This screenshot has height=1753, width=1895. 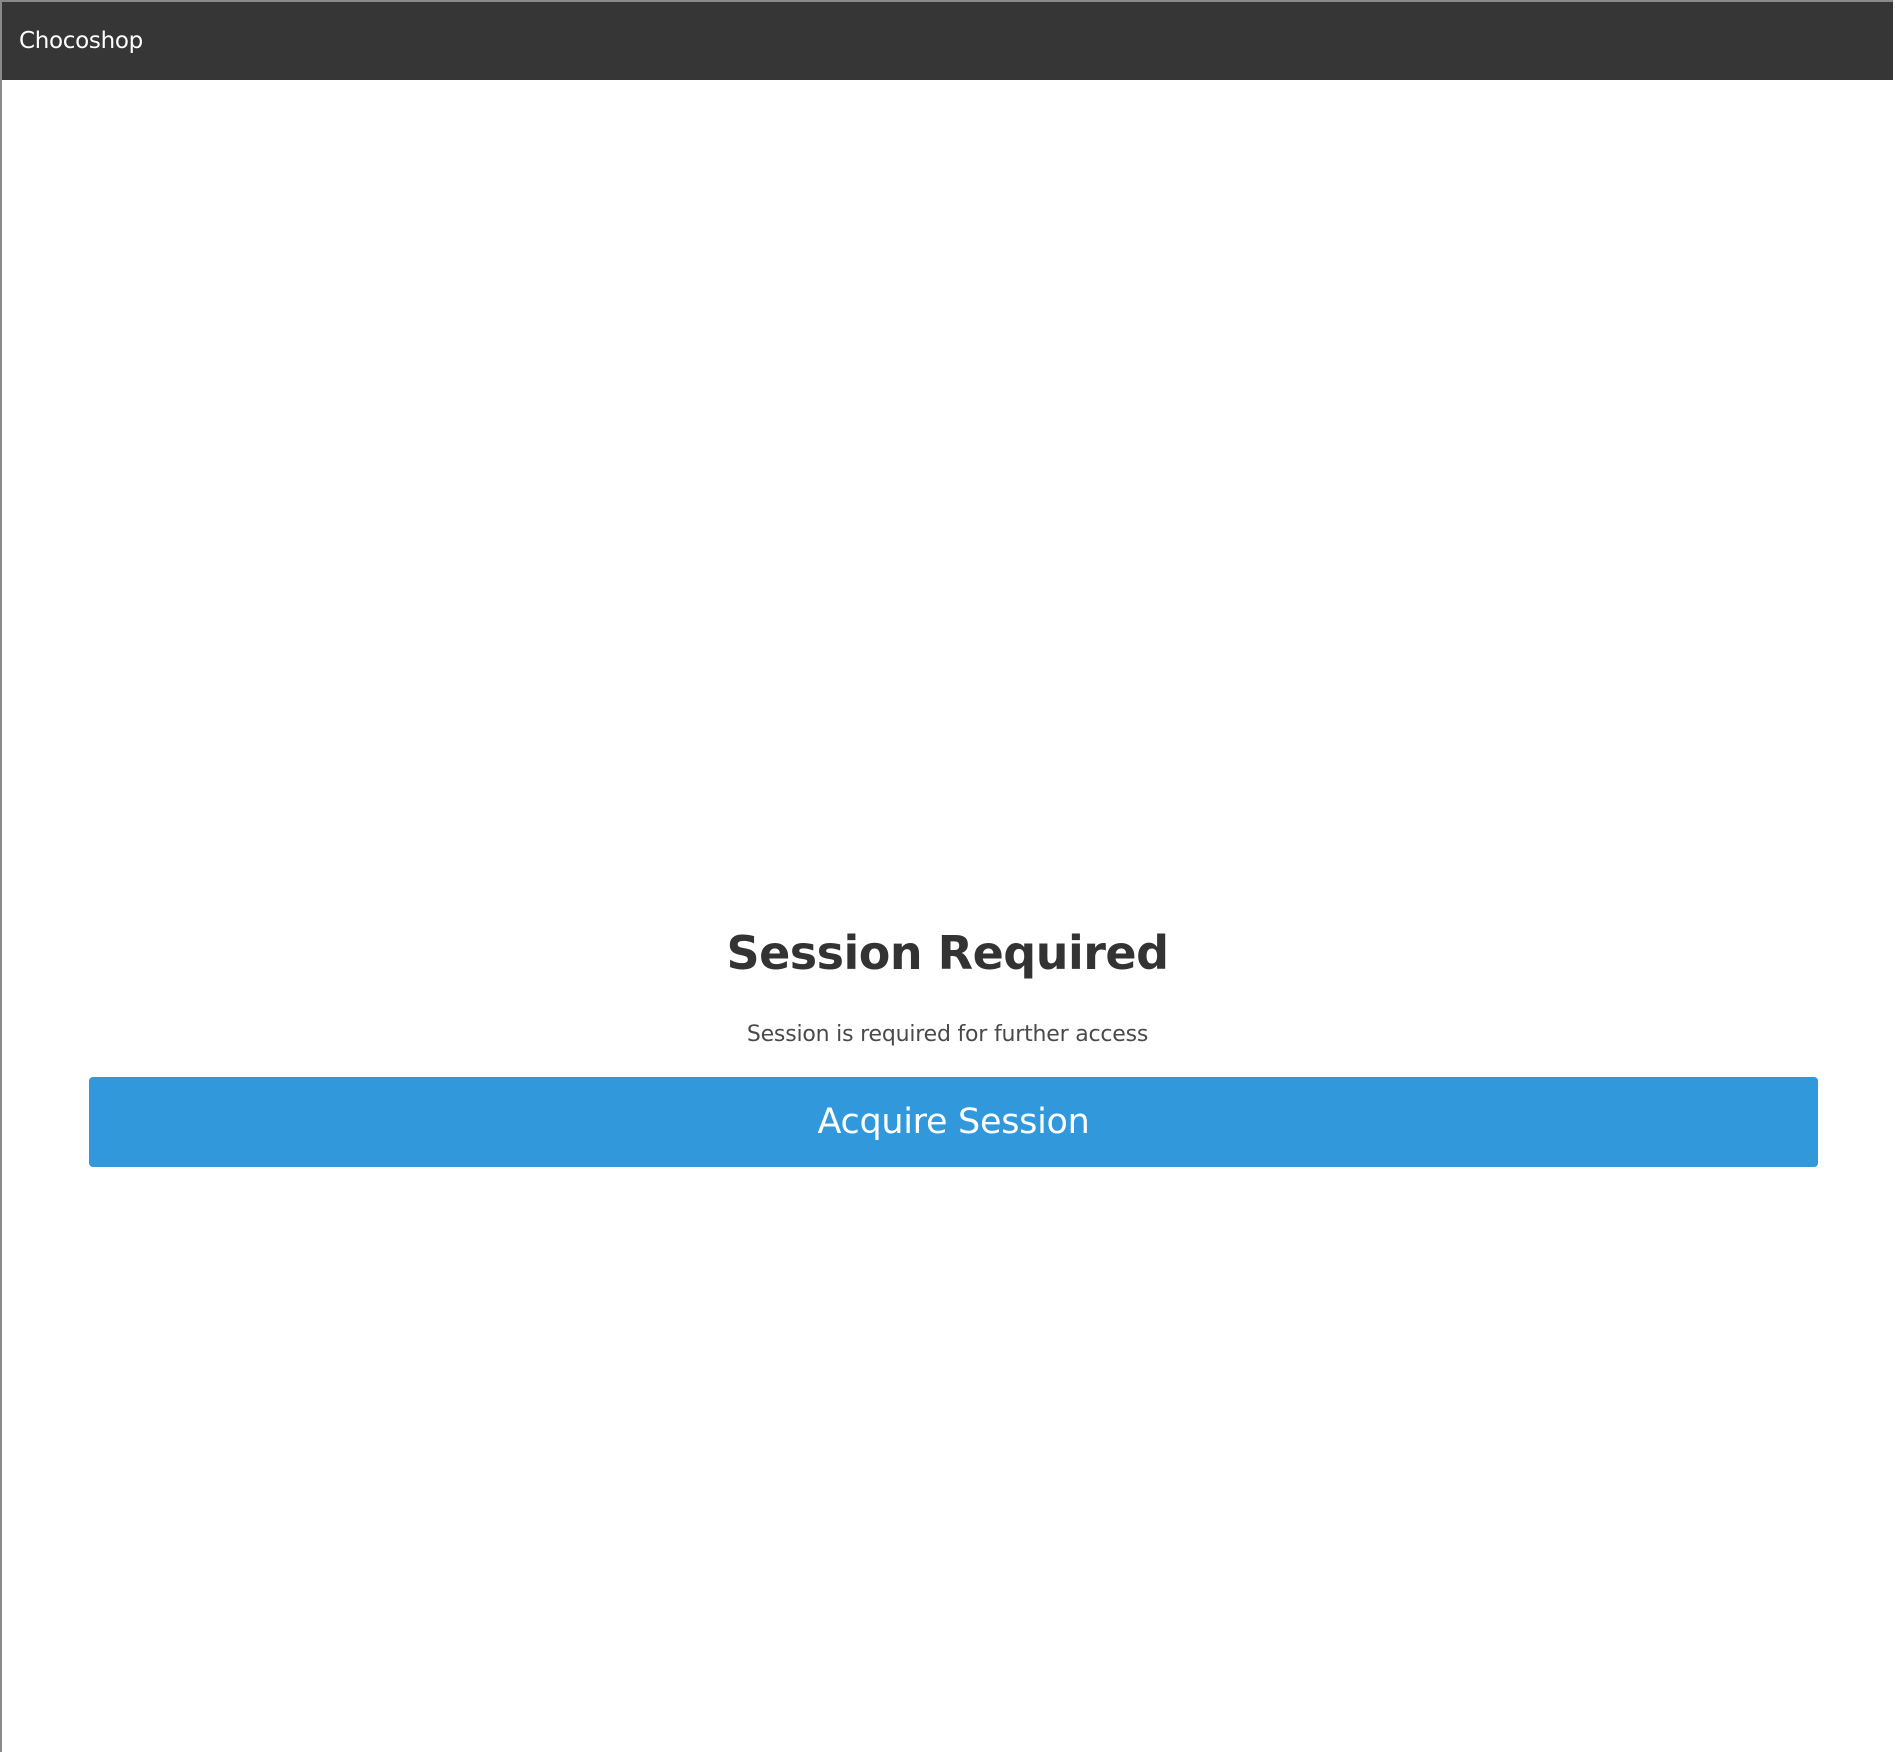 I want to click on top-navbar: Chocoshop, so click(x=947, y=41).